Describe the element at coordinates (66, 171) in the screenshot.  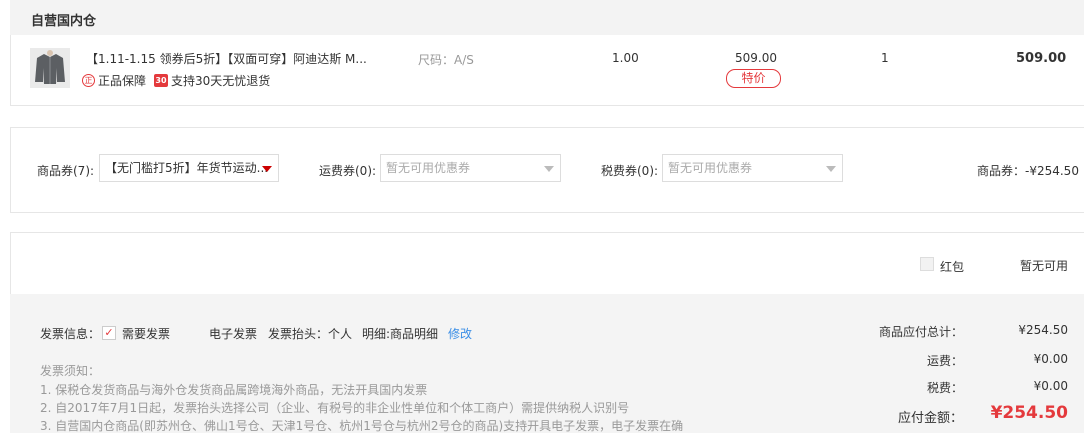
I see `goods-coupon-label: 商品券(7):` at that location.